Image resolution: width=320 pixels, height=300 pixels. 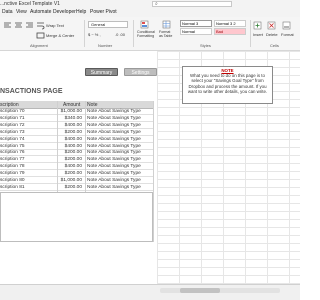 What do you see at coordinates (271, 25) in the screenshot?
I see `delete-cells-icon` at bounding box center [271, 25].